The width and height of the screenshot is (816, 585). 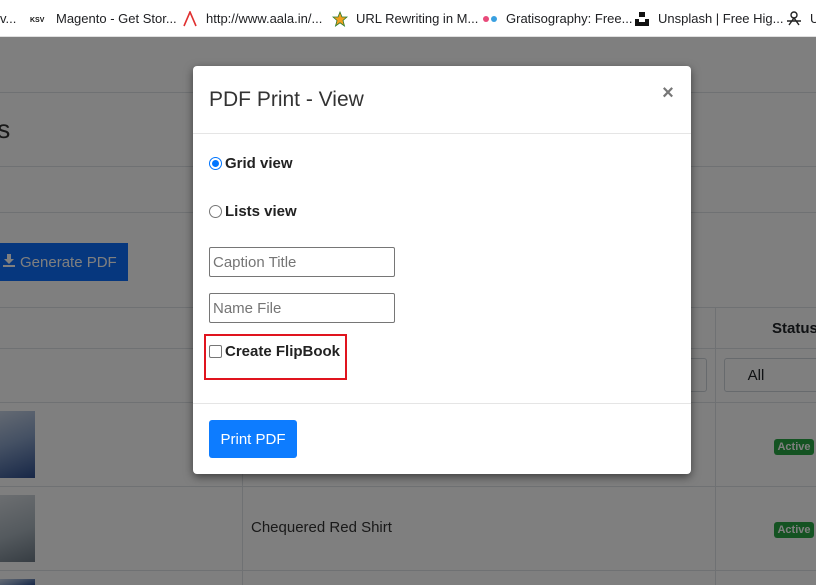 I want to click on svg-text: KSV, so click(x=37, y=20).